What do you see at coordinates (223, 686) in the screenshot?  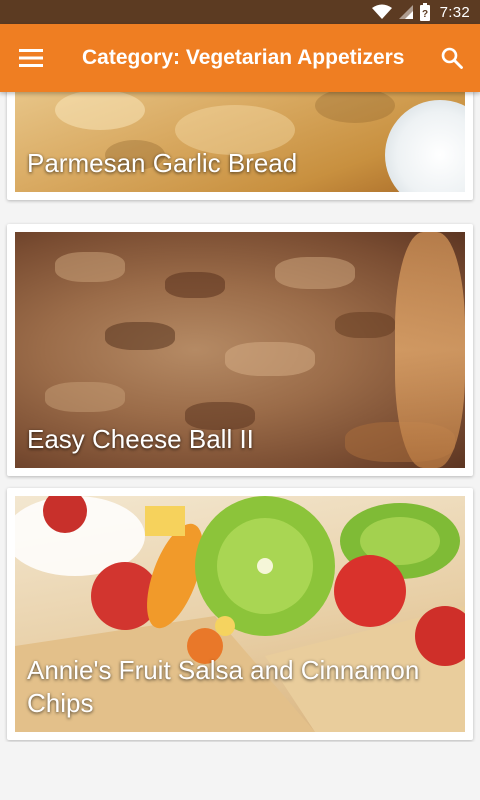 I see `recipe-title: Annie's Fruit Salsa and Cinnamon Chips` at bounding box center [223, 686].